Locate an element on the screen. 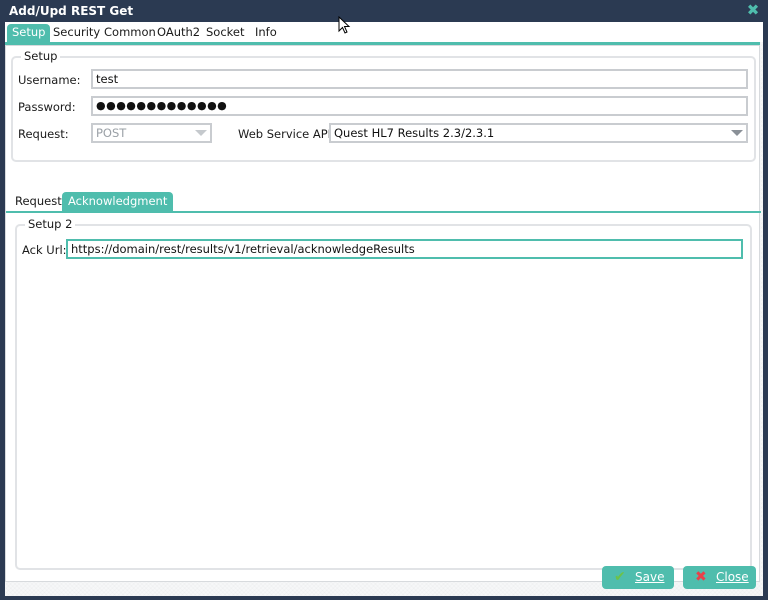 The image size is (768, 600). setup2-legend: Setup 2 is located at coordinates (50, 224).